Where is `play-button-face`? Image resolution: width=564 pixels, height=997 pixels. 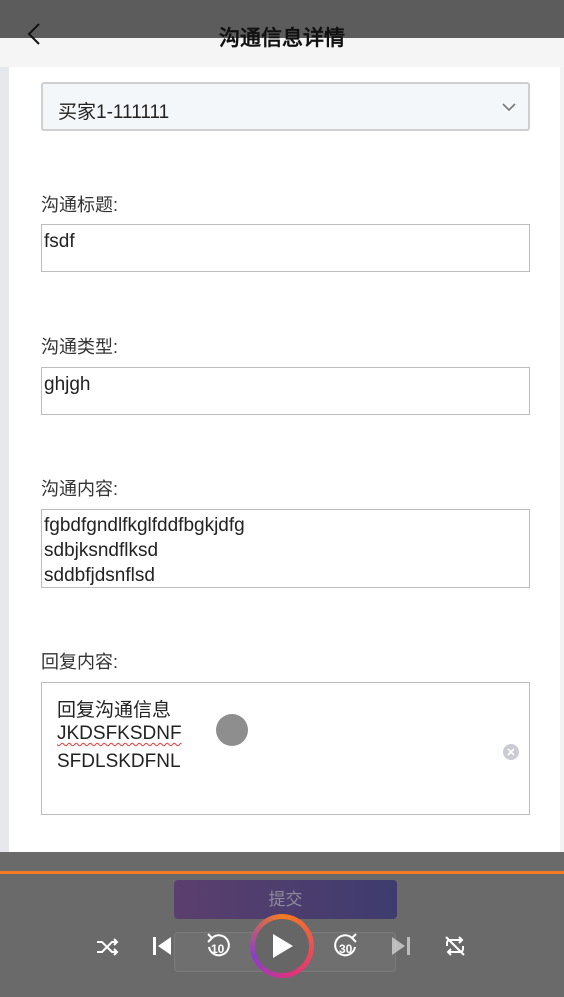 play-button-face is located at coordinates (282, 946).